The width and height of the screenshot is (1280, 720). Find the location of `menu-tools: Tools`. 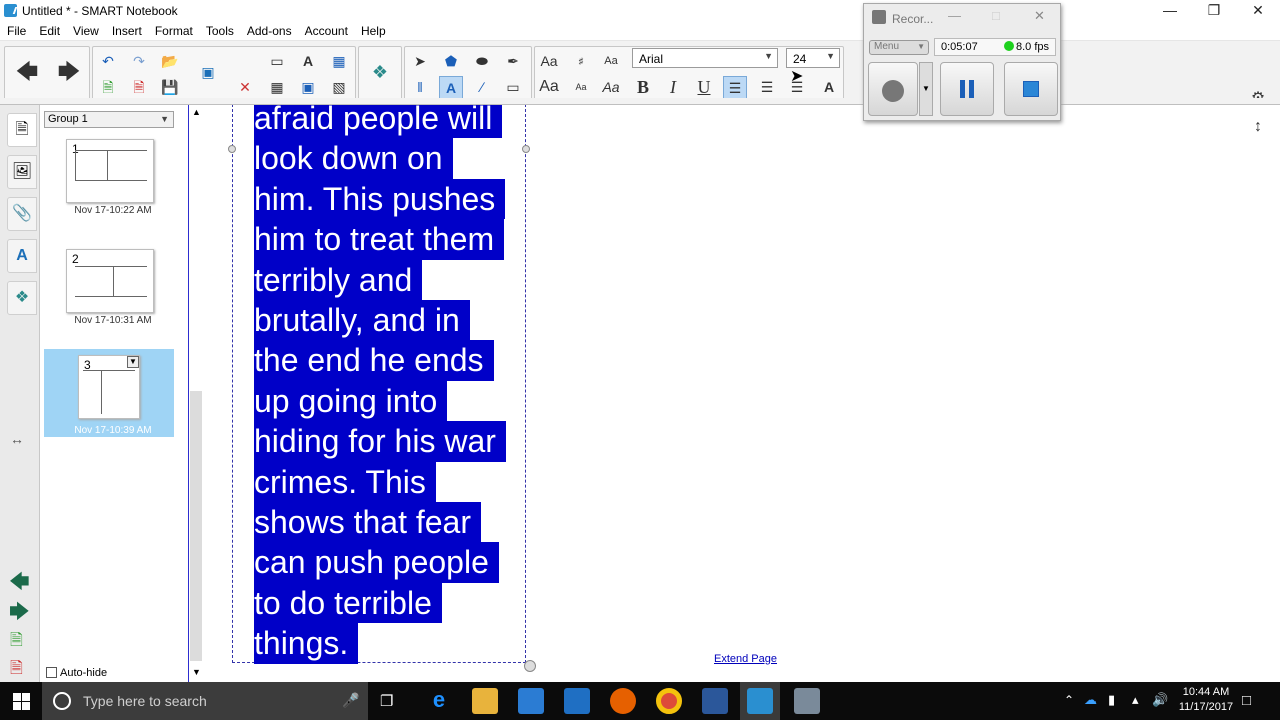

menu-tools: Tools is located at coordinates (219, 30).